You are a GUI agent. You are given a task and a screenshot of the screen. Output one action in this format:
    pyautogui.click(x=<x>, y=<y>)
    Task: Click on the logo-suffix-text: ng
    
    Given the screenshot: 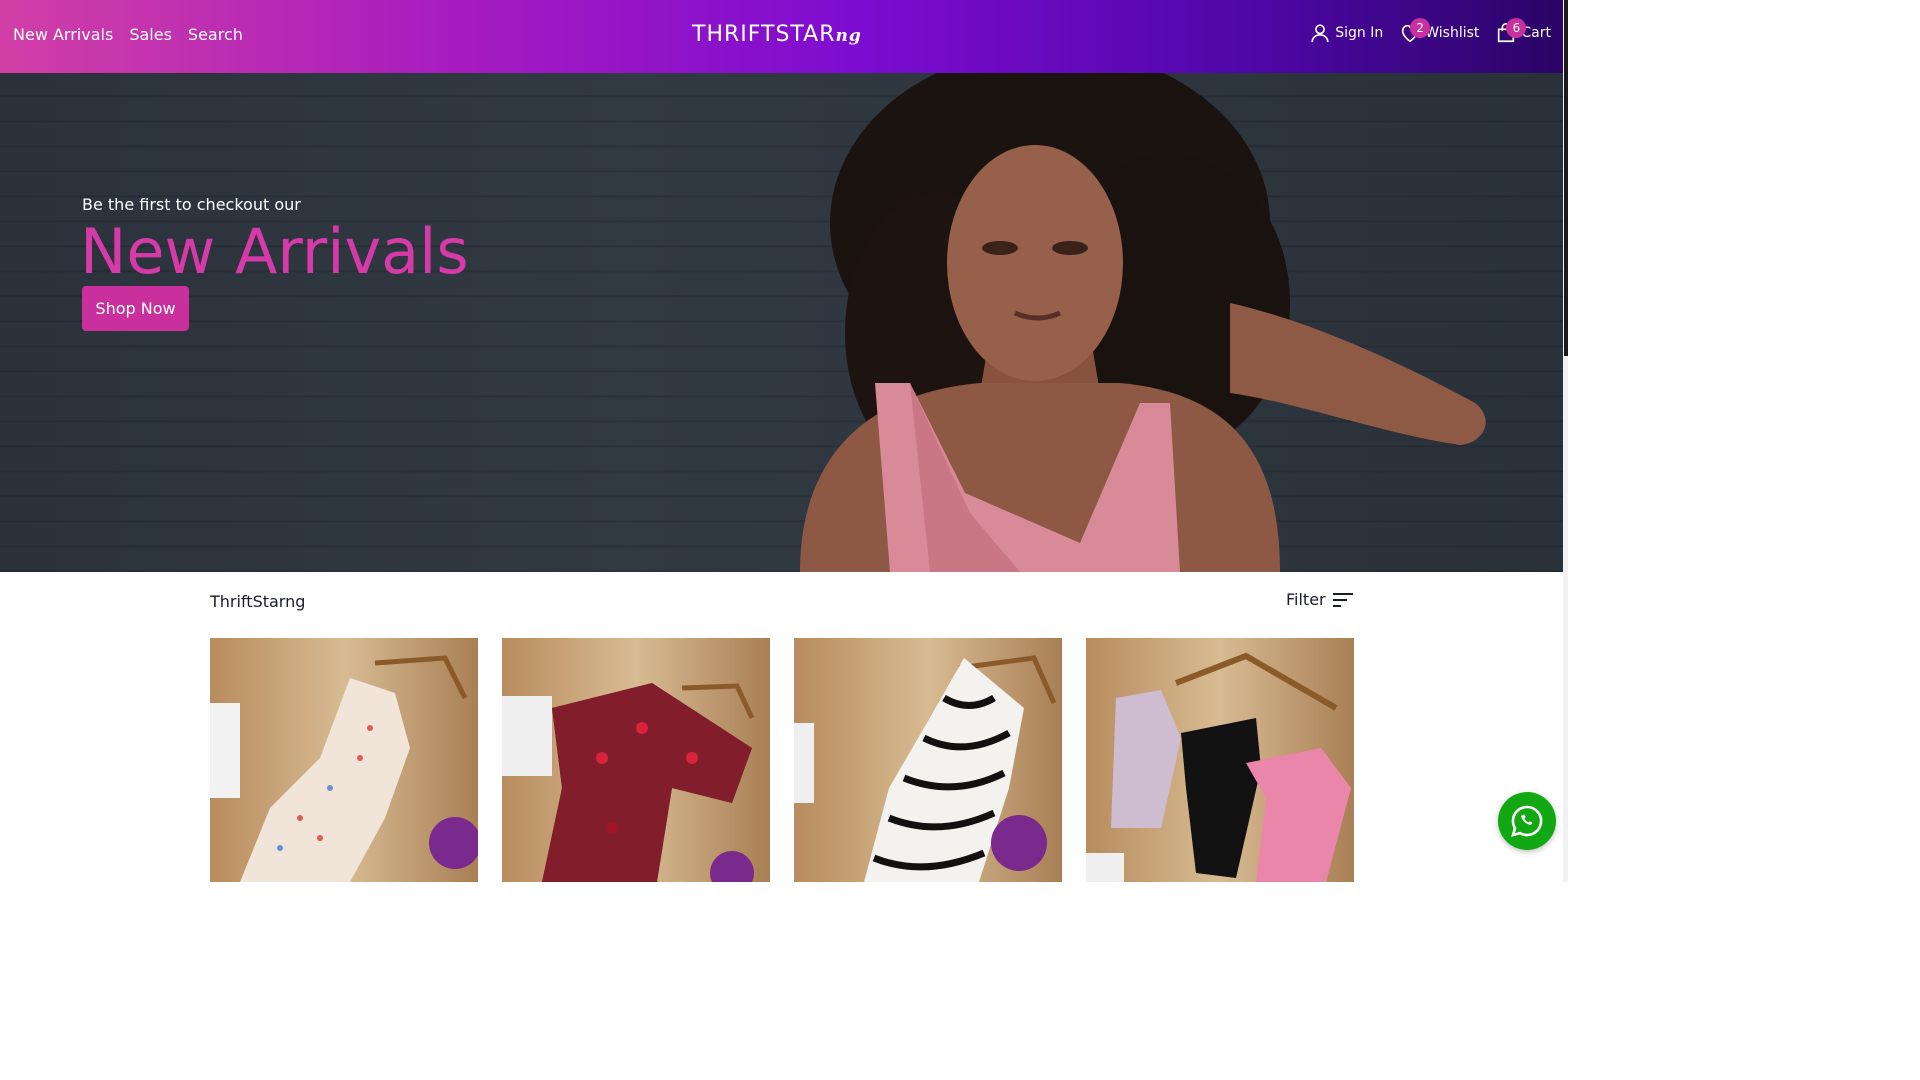 What is the action you would take?
    pyautogui.click(x=848, y=36)
    